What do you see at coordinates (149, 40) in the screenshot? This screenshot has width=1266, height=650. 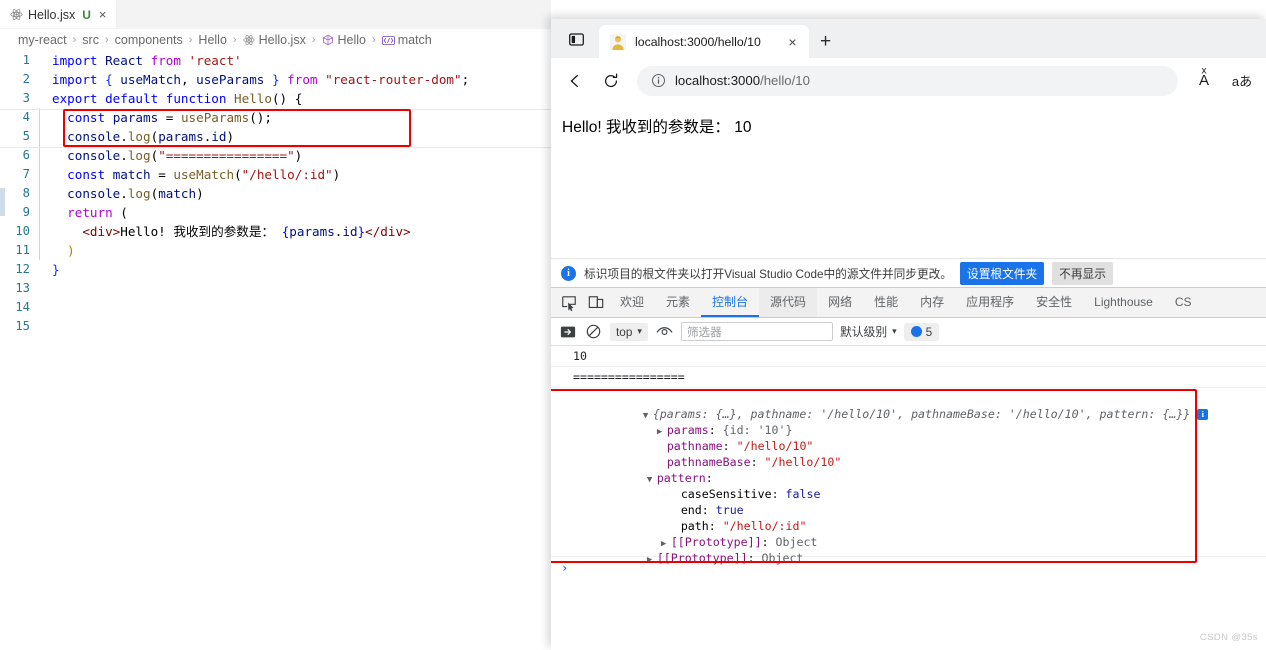 I see `breadcrumb-item-components: components` at bounding box center [149, 40].